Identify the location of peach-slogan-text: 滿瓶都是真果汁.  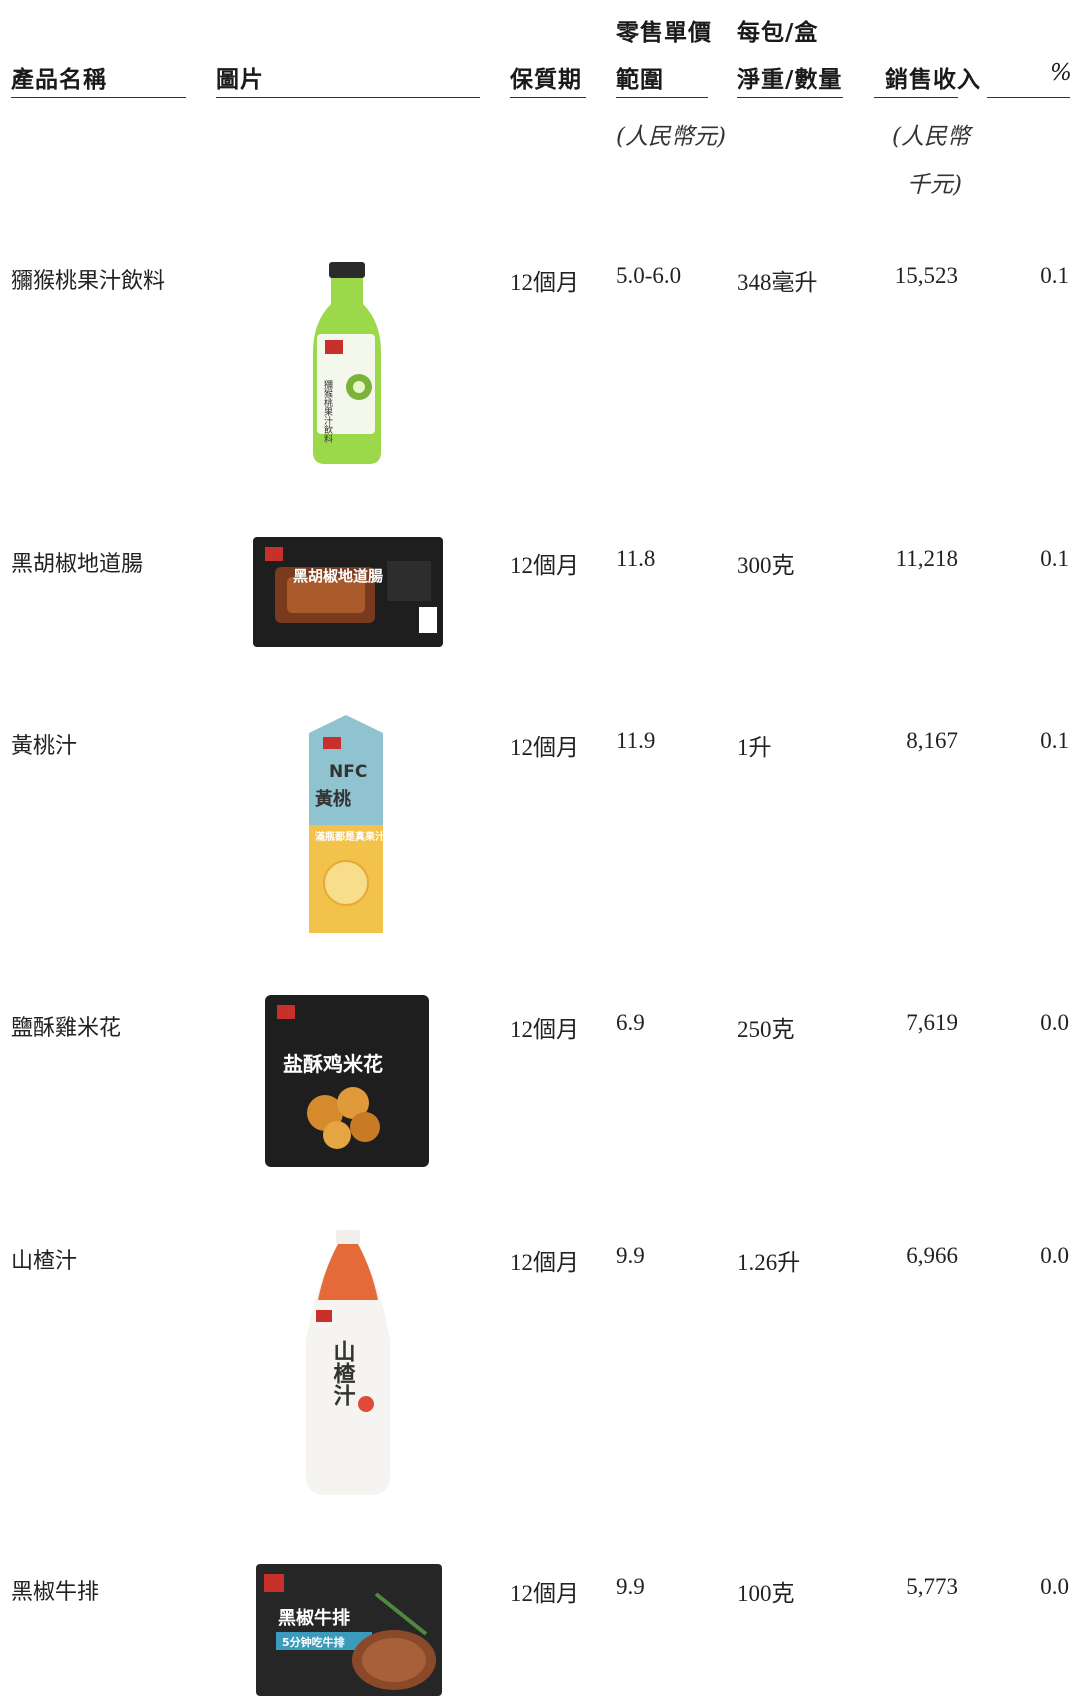
(350, 836).